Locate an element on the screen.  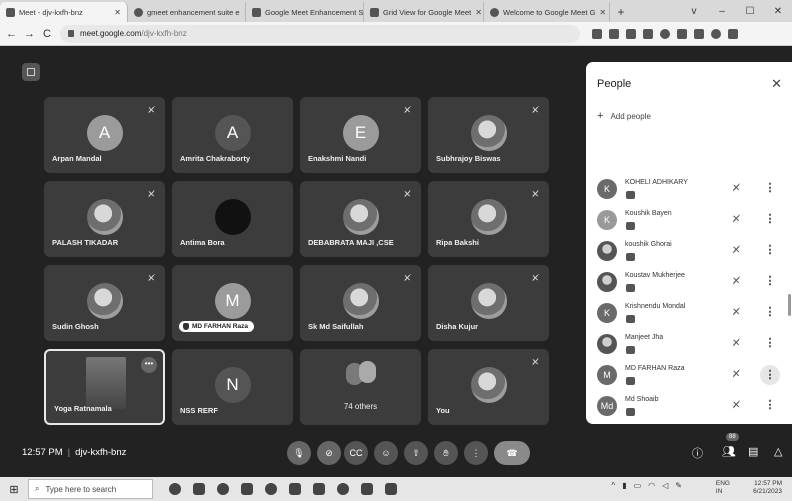
new-tab-button: + is located at coordinates (621, 12).